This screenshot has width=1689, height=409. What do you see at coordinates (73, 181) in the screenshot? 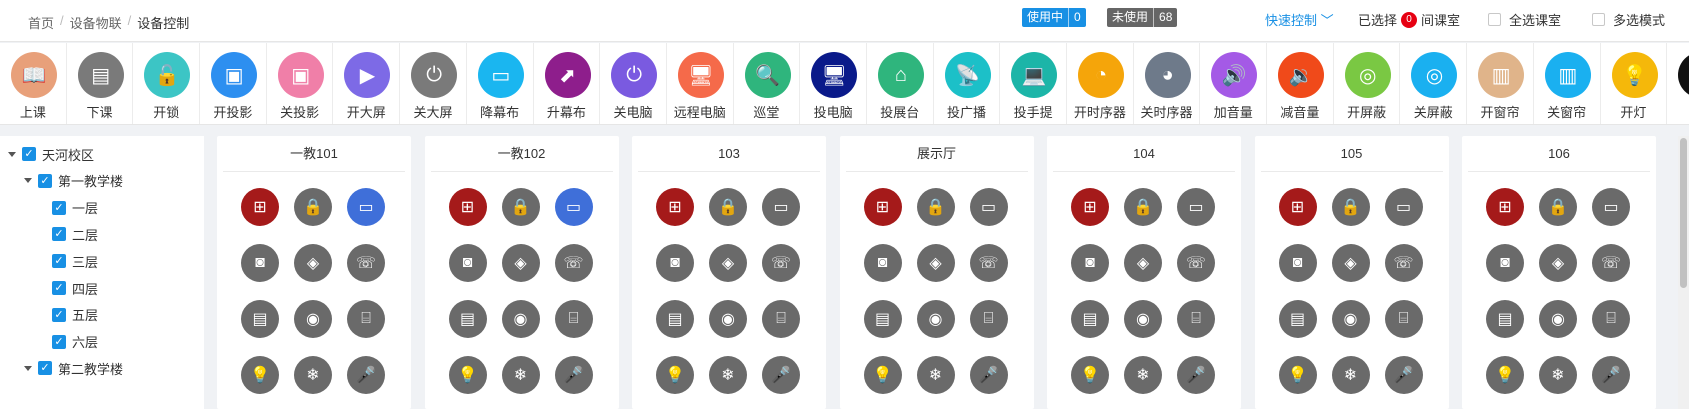
I see `tree-node: ✓ 第一教学楼` at bounding box center [73, 181].